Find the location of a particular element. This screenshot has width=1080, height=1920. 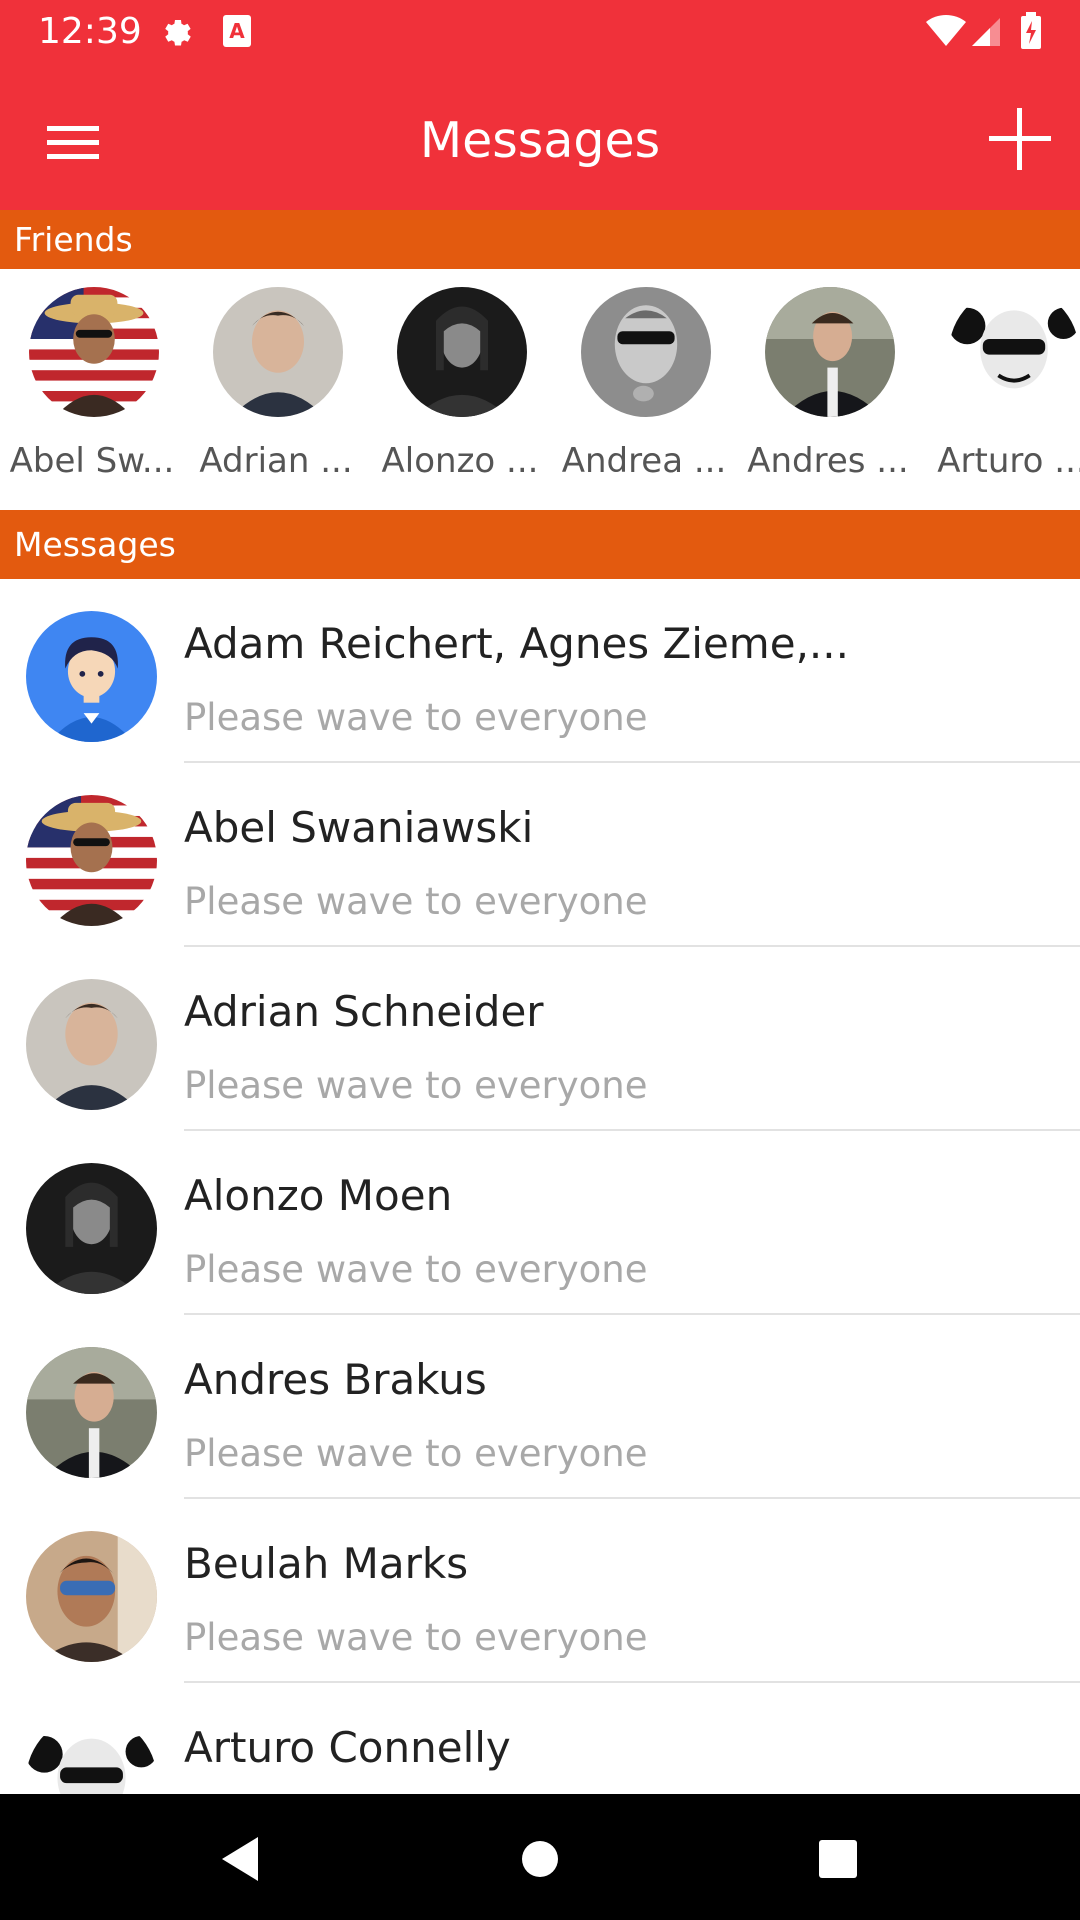

conversation-title: Andres Brakus is located at coordinates (335, 1379).